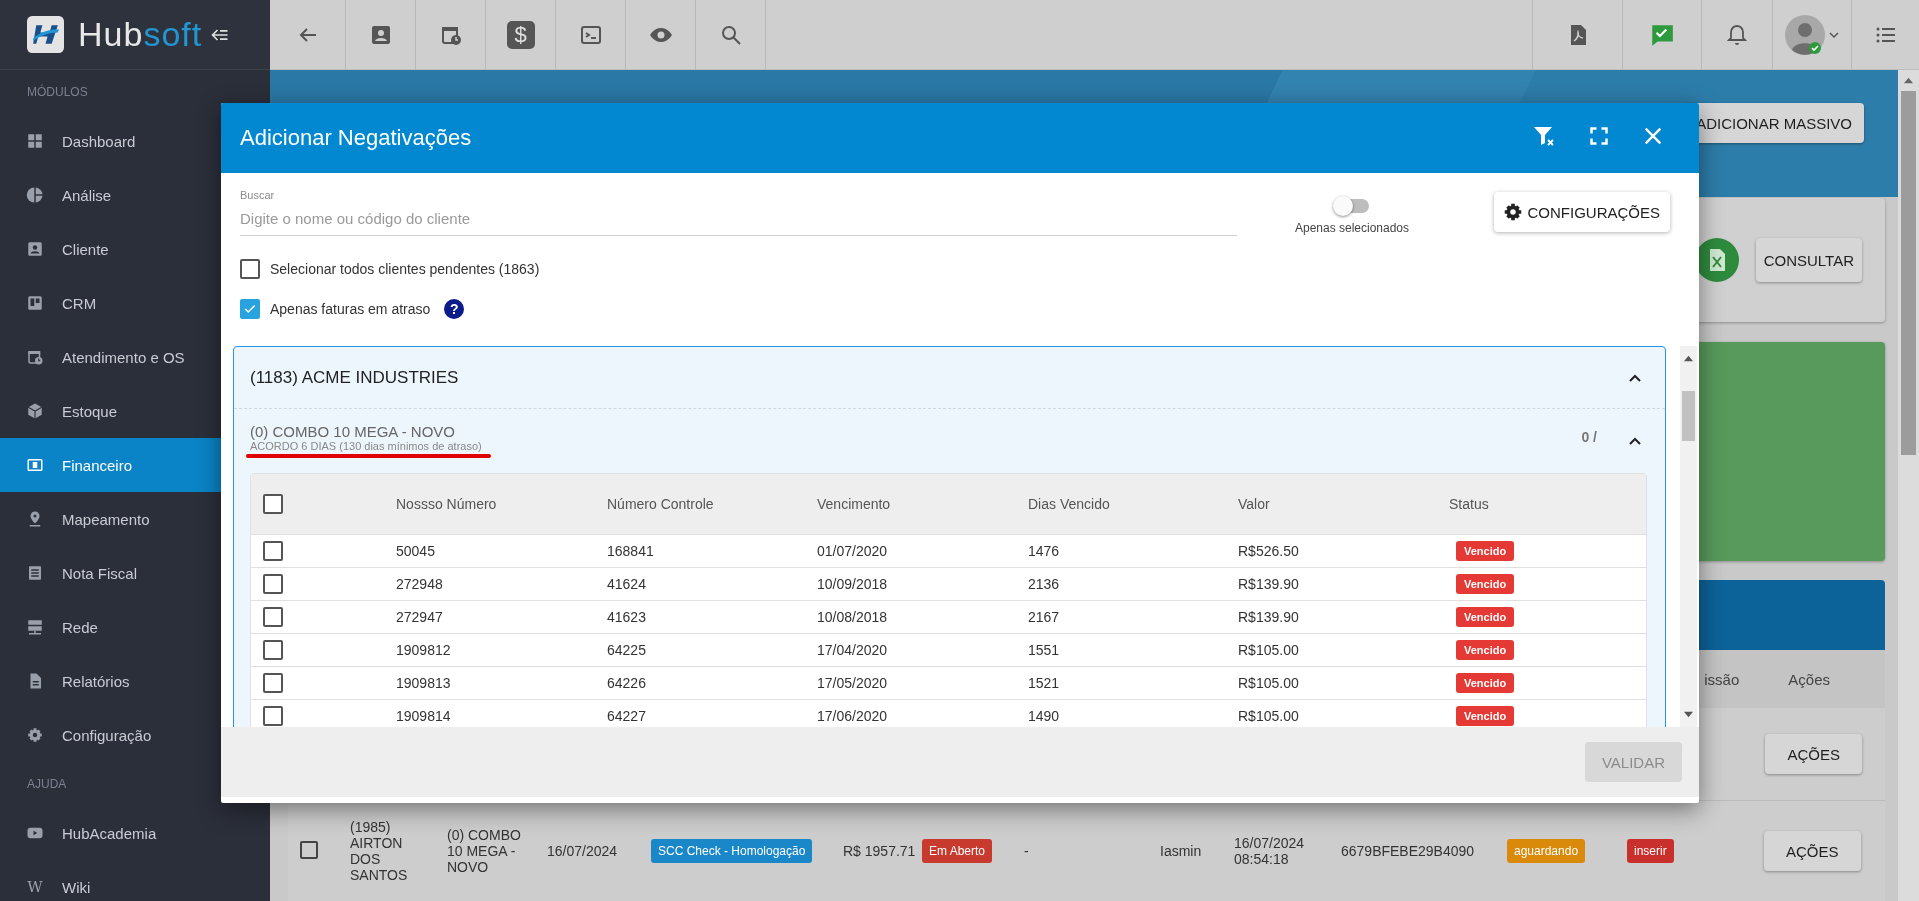 The width and height of the screenshot is (1919, 901). What do you see at coordinates (732, 851) in the screenshot?
I see `status-badge: SCC Check - Homologação` at bounding box center [732, 851].